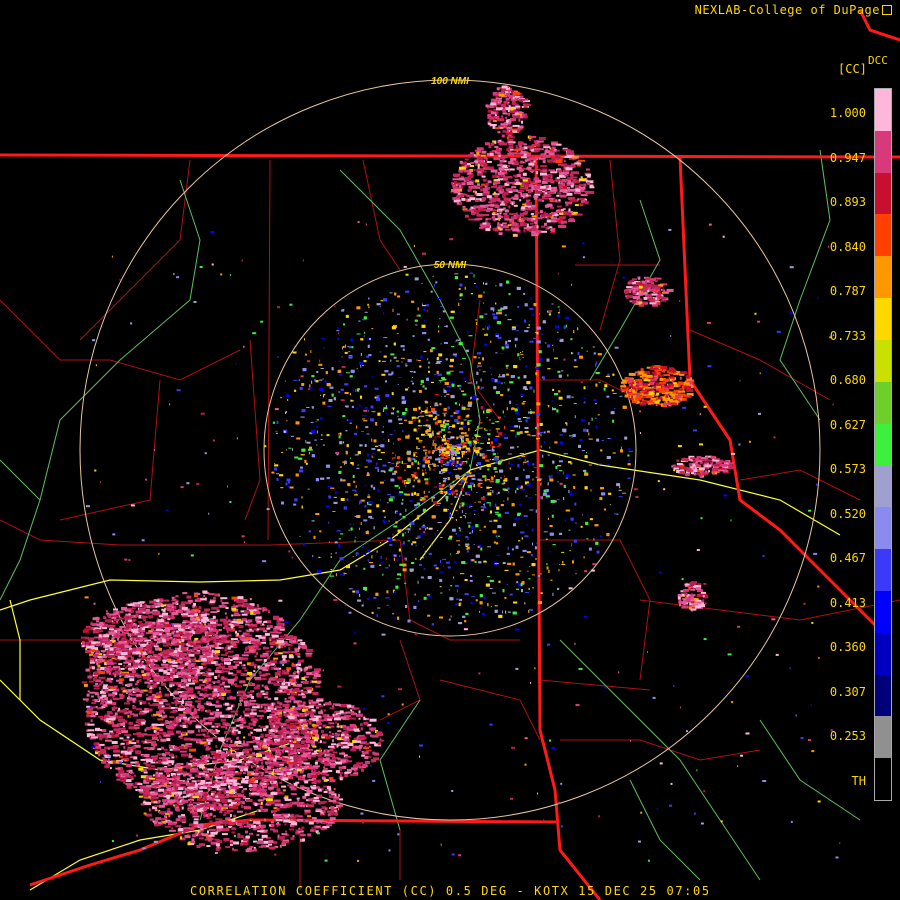 This screenshot has width=900, height=900. I want to click on legend-label: 0.413, so click(847, 602).